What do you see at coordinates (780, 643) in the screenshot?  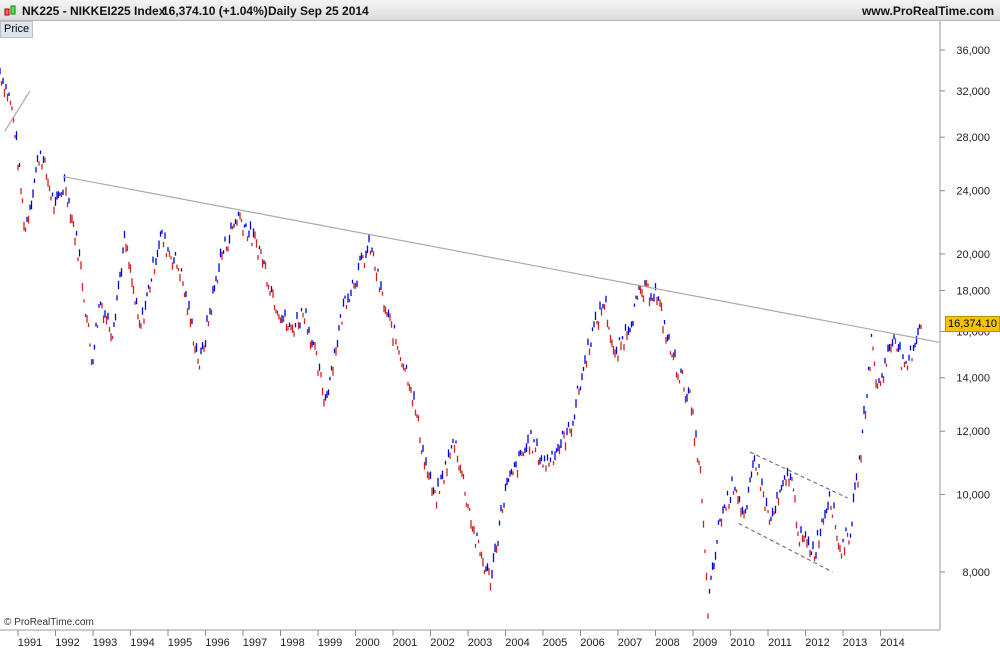 I see `x-tick-label: 2011` at bounding box center [780, 643].